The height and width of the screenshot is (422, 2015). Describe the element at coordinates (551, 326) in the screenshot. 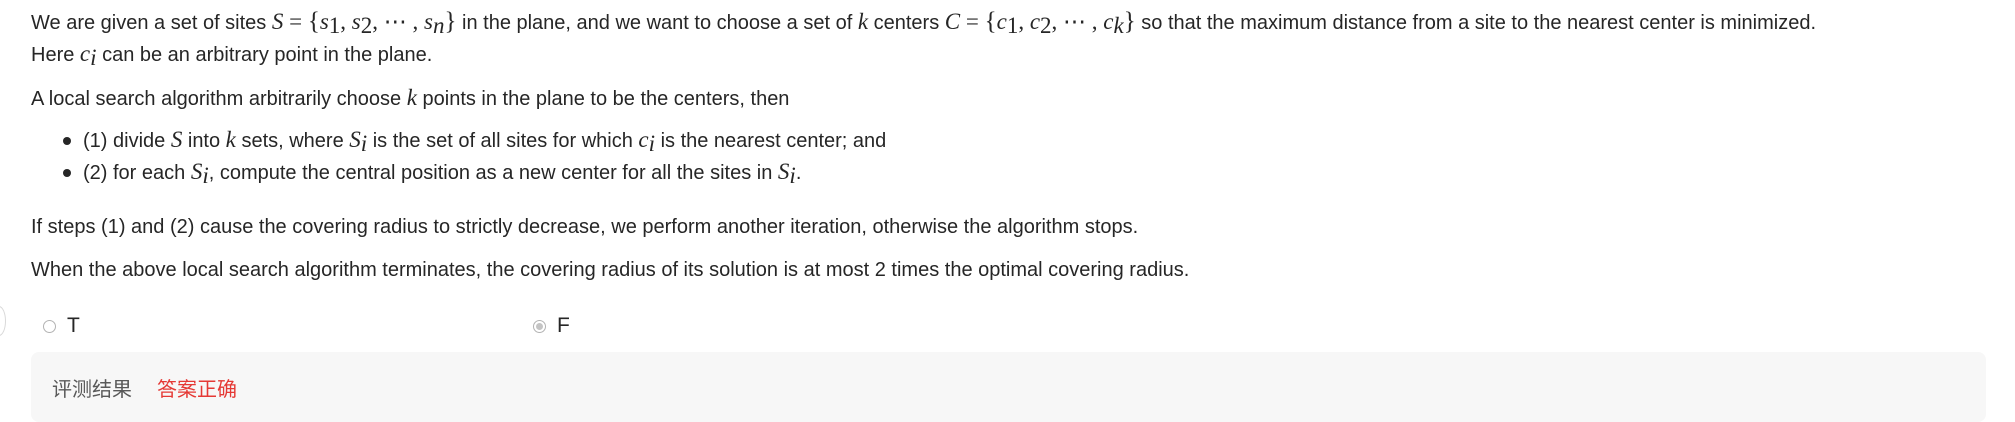

I see `option-false: F` at that location.